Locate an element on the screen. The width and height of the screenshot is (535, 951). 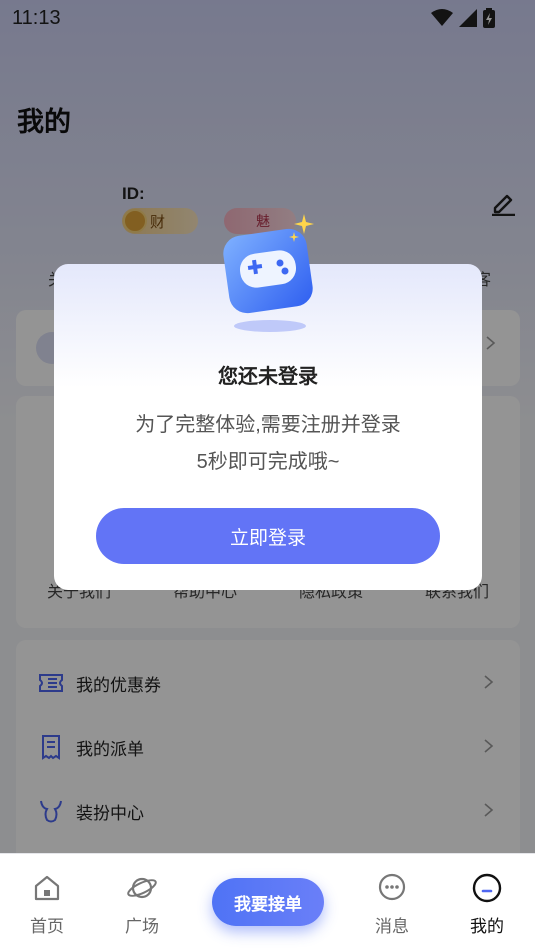
nav-label: 首页 is located at coordinates (47, 926).